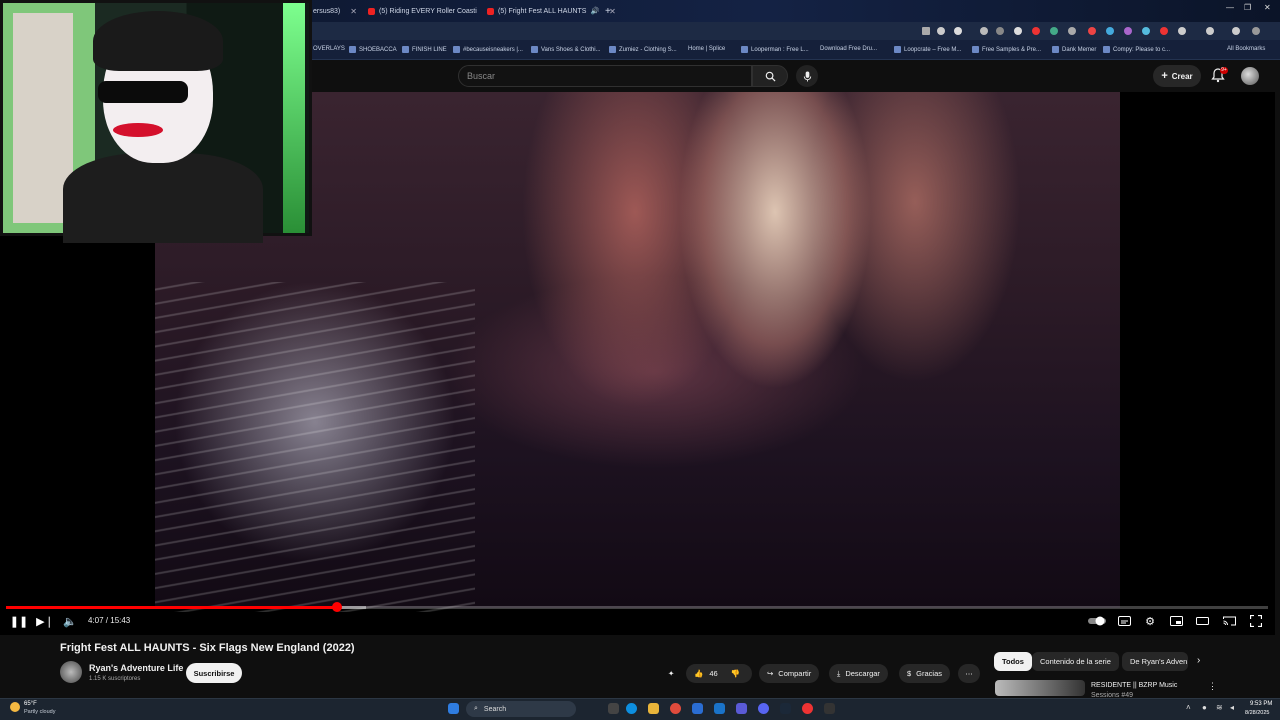 This screenshot has height=720, width=1280. Describe the element at coordinates (373, 49) in the screenshot. I see `bookmark-item: SHOEBACCA` at that location.